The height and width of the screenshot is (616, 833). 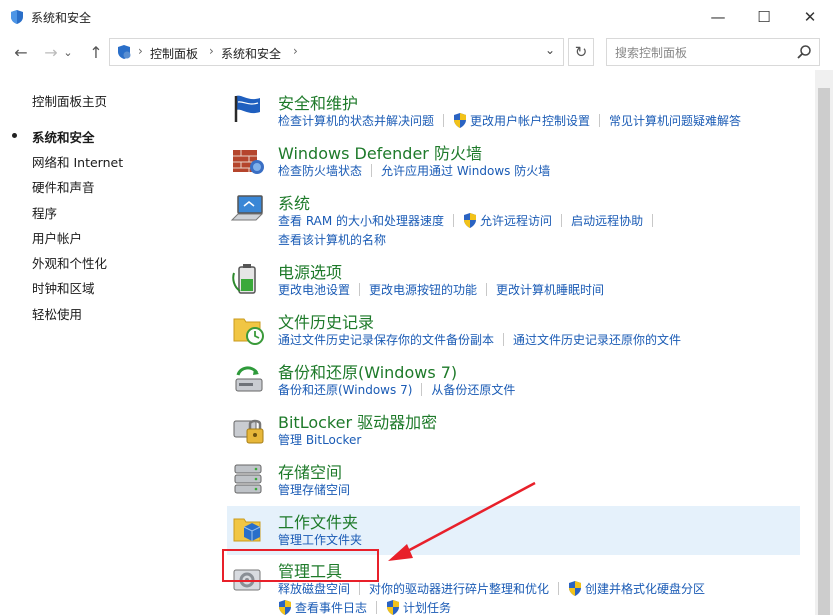 What do you see at coordinates (718, 17) in the screenshot?
I see `minimize-button: —` at bounding box center [718, 17].